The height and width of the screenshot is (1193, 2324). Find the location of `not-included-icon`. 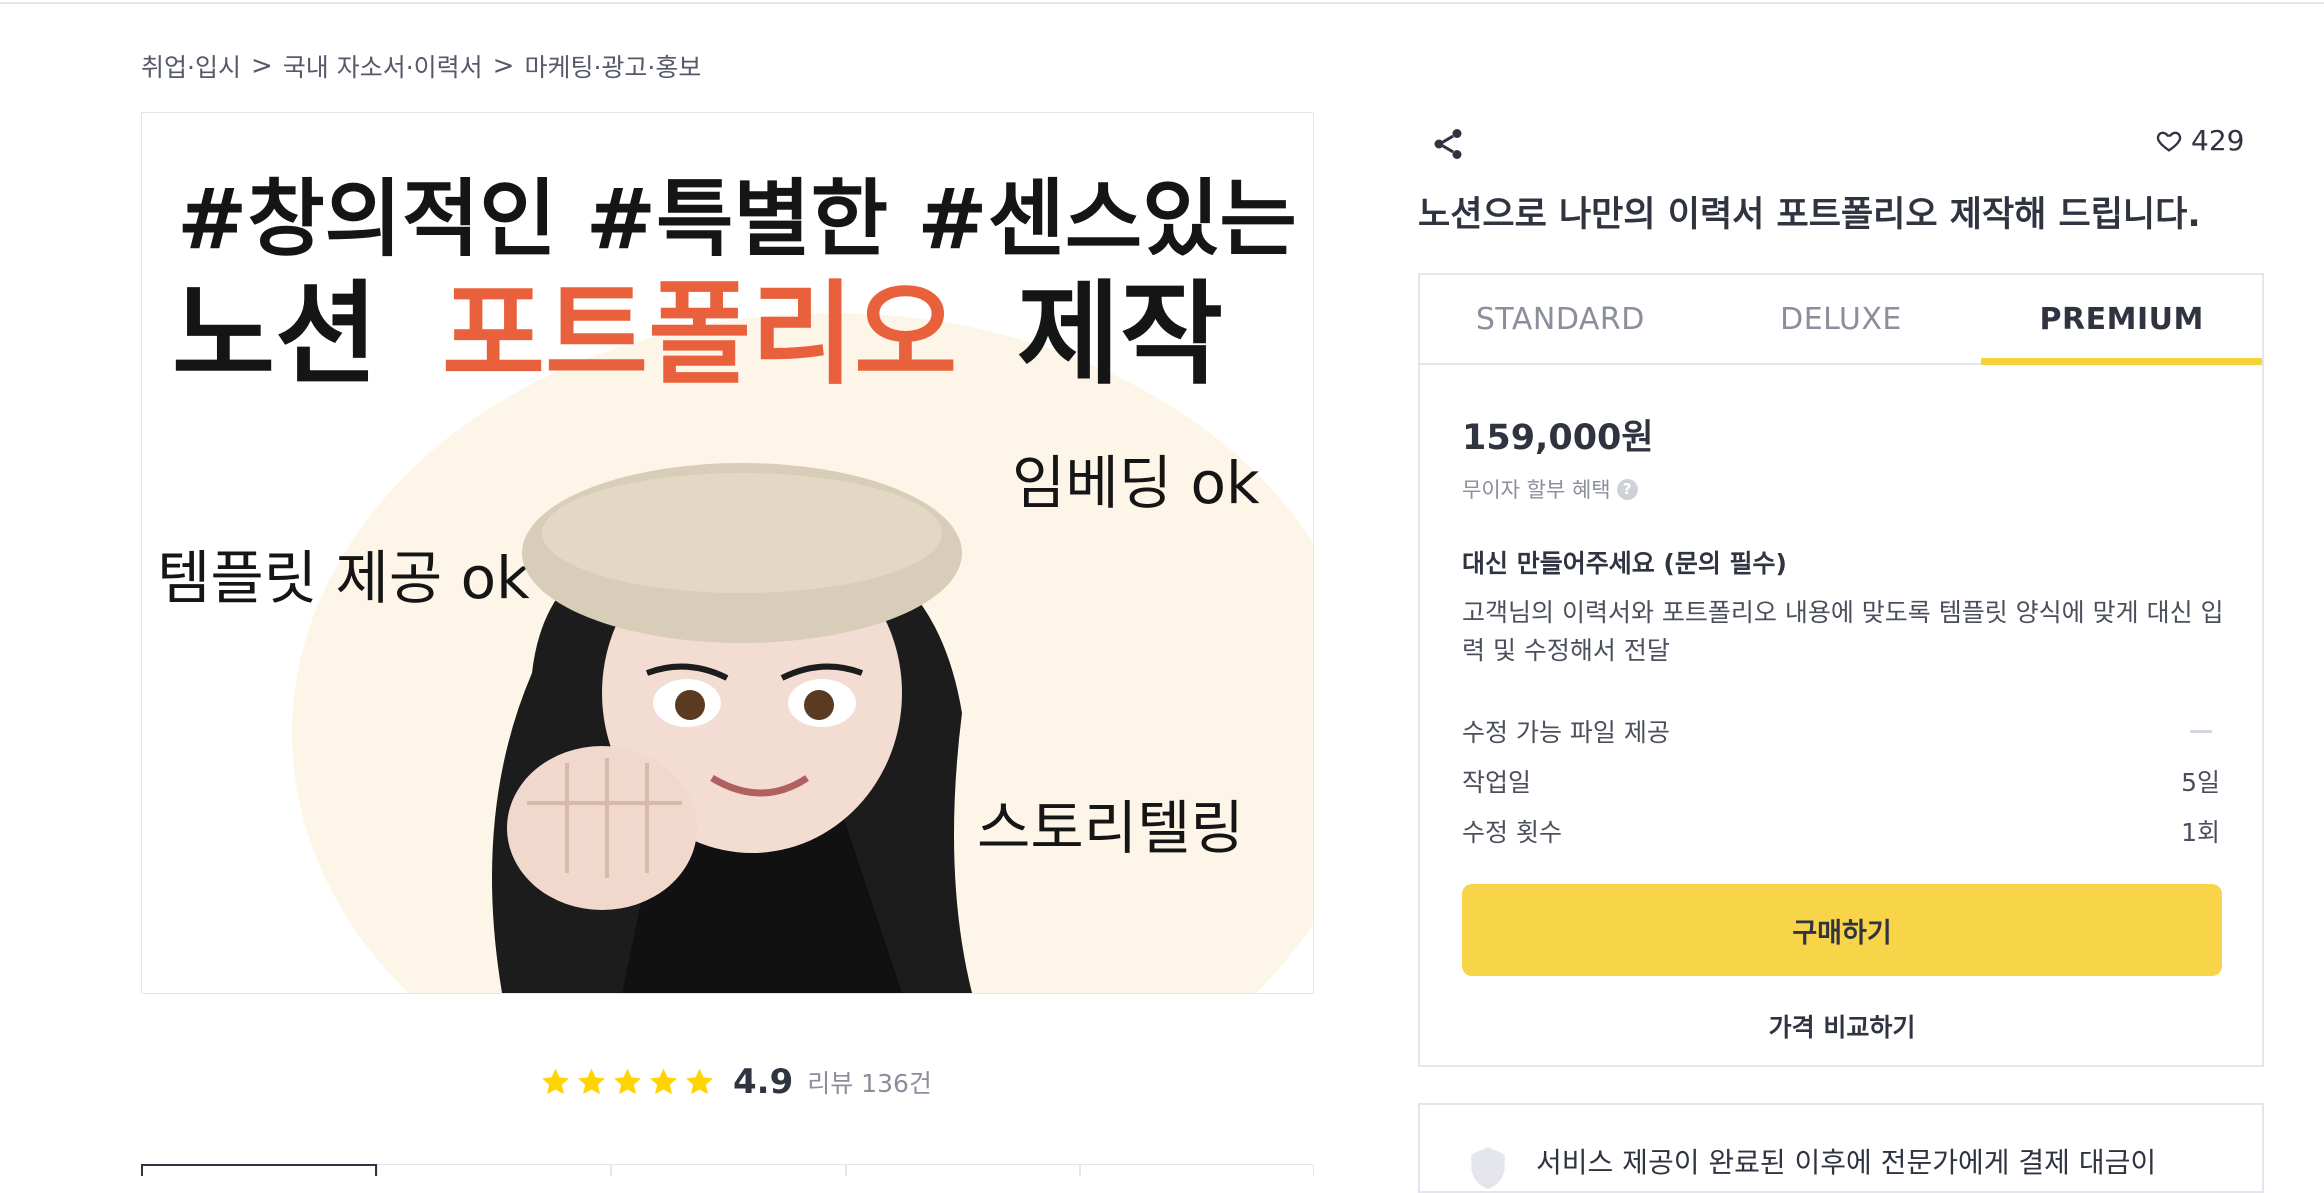

not-included-icon is located at coordinates (2201, 731).